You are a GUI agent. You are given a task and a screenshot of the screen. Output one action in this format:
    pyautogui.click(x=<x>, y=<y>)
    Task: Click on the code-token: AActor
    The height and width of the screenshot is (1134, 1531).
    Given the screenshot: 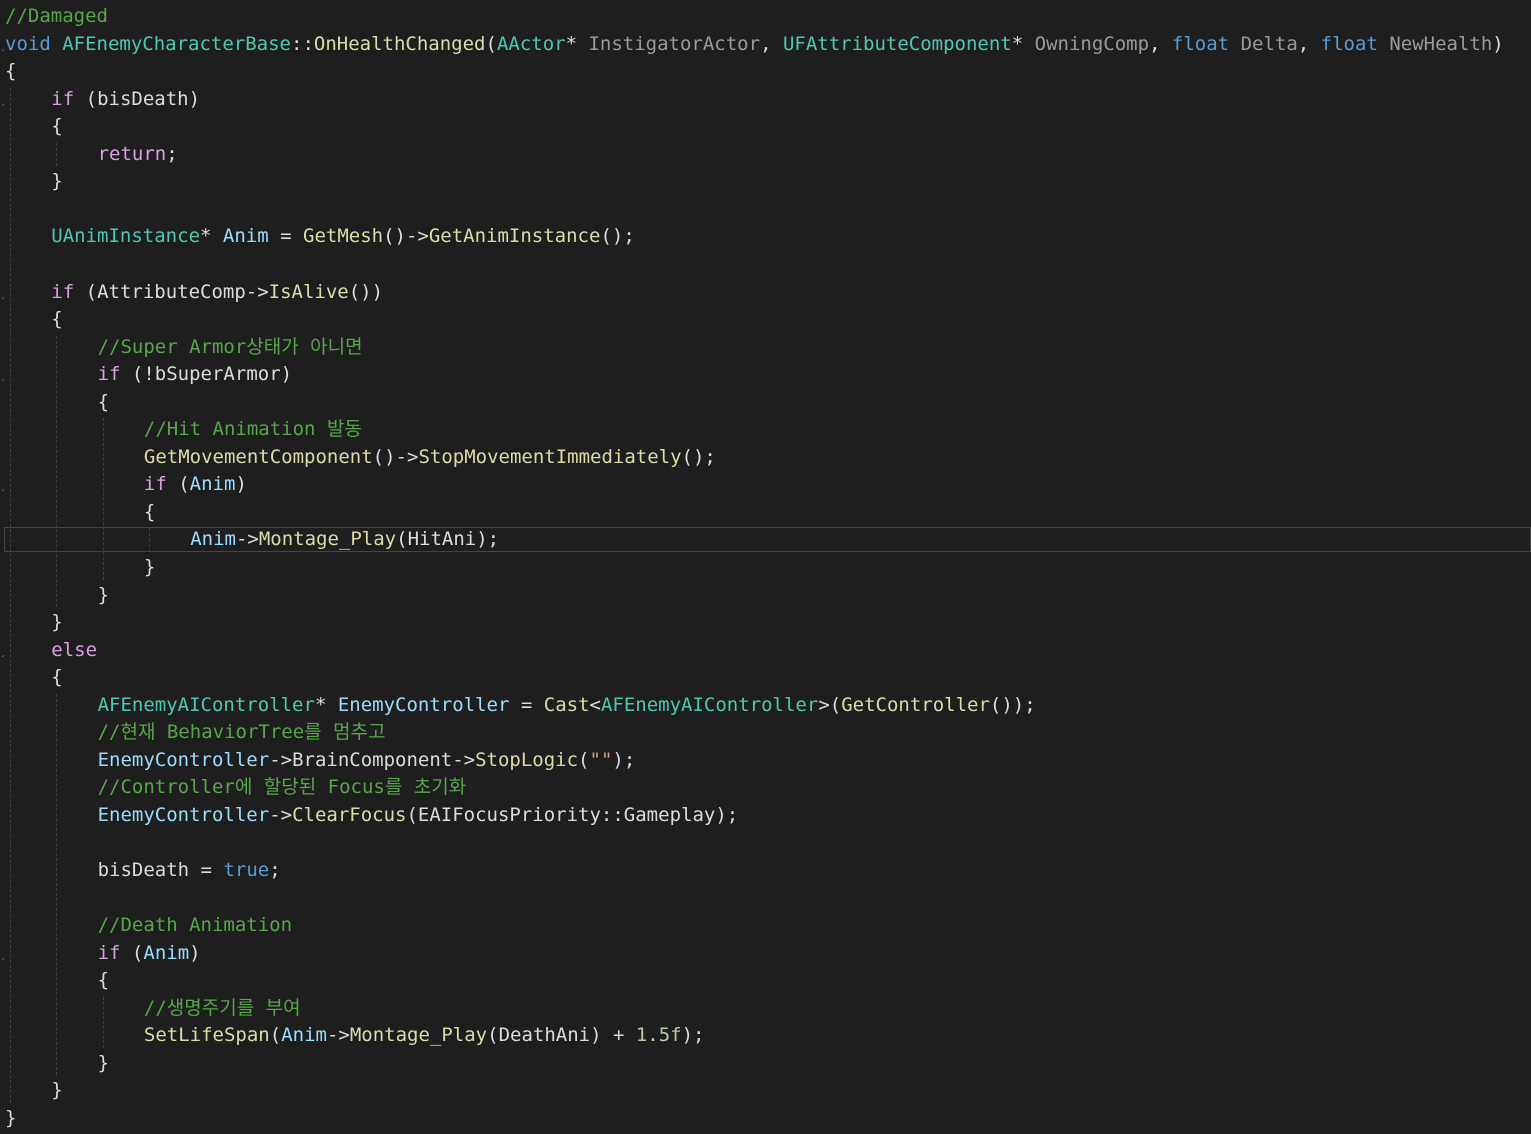 What is the action you would take?
    pyautogui.click(x=531, y=43)
    